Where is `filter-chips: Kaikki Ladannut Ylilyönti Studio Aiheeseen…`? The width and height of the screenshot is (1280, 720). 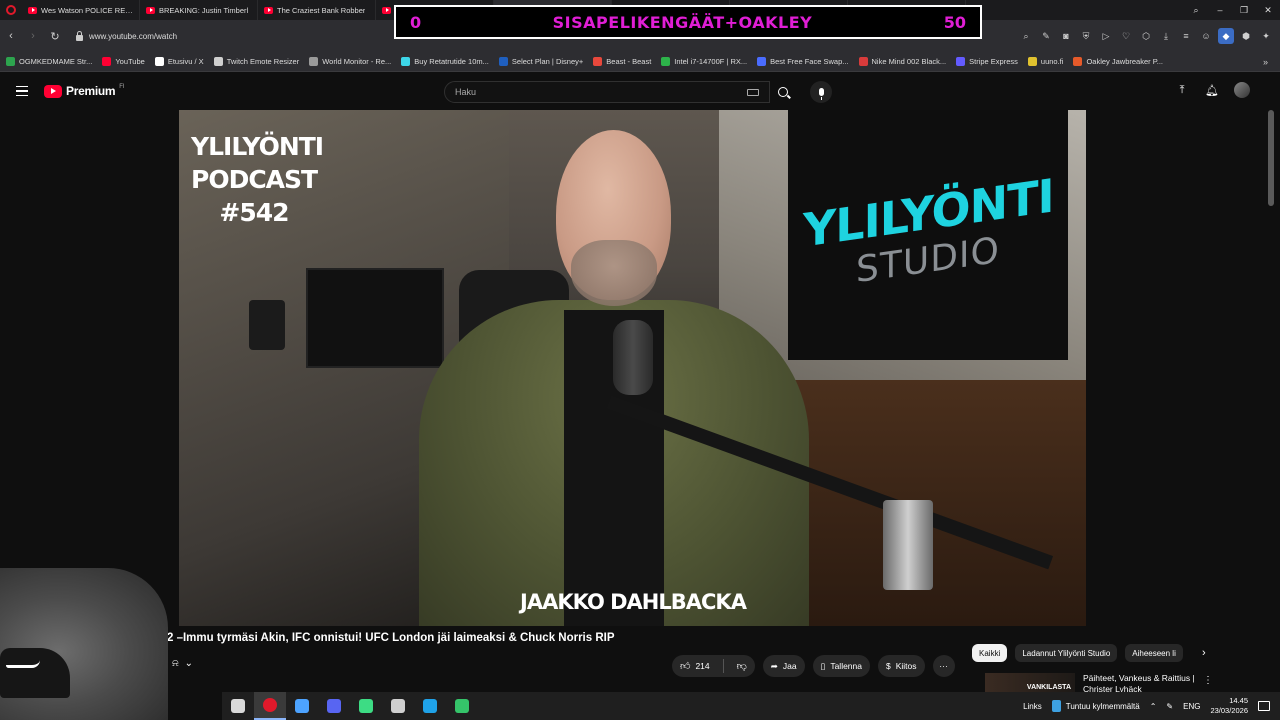 filter-chips: Kaikki Ladannut Ylilyönti Studio Aiheeseen… is located at coordinates (1092, 653).